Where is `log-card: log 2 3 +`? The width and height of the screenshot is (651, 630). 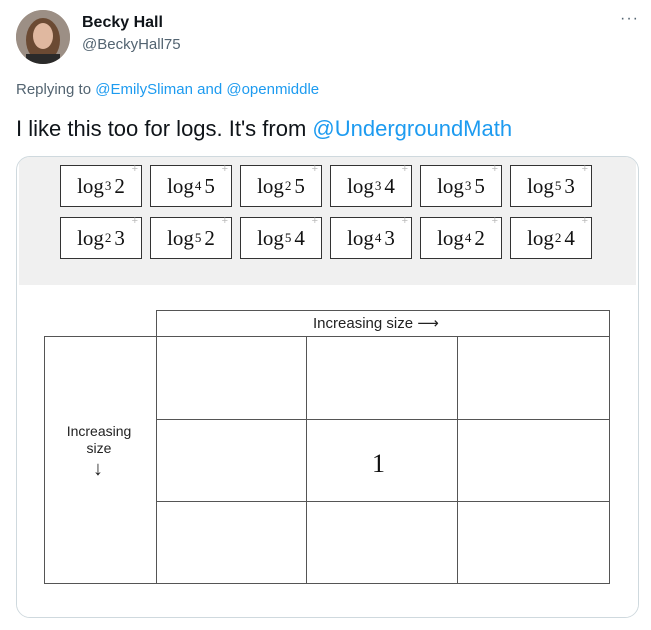 log-card: log 2 3 + is located at coordinates (101, 237).